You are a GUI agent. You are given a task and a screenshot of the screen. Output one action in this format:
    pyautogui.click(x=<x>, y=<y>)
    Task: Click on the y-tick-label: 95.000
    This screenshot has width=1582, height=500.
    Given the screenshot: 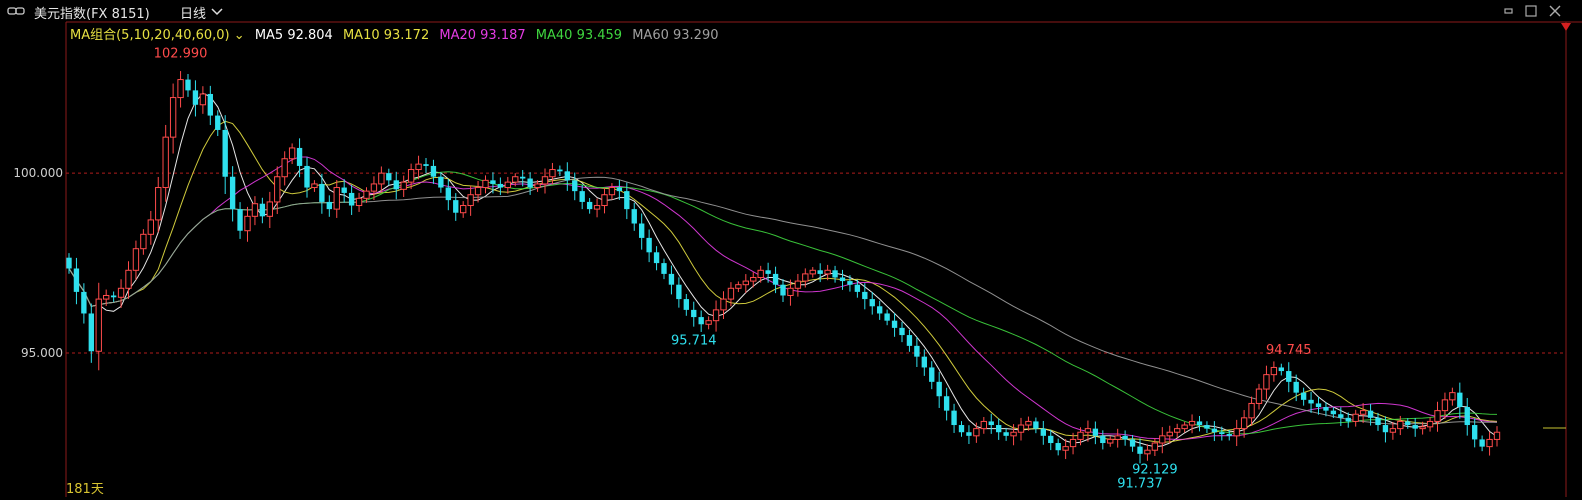 What is the action you would take?
    pyautogui.click(x=42, y=353)
    